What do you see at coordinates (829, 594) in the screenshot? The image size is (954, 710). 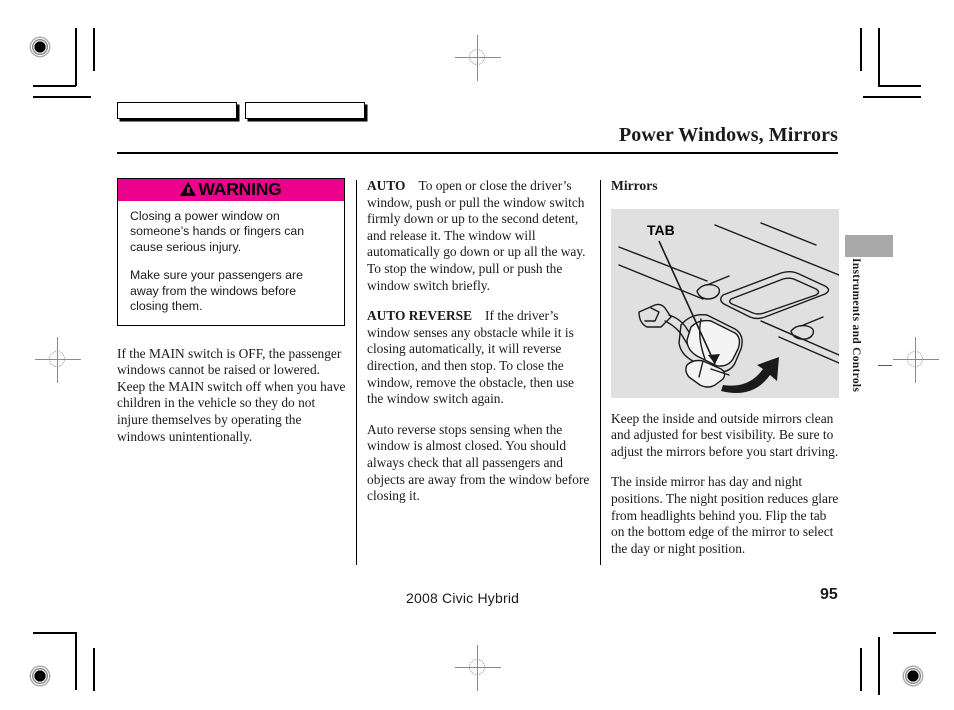 I see `footer-page-number: 95` at bounding box center [829, 594].